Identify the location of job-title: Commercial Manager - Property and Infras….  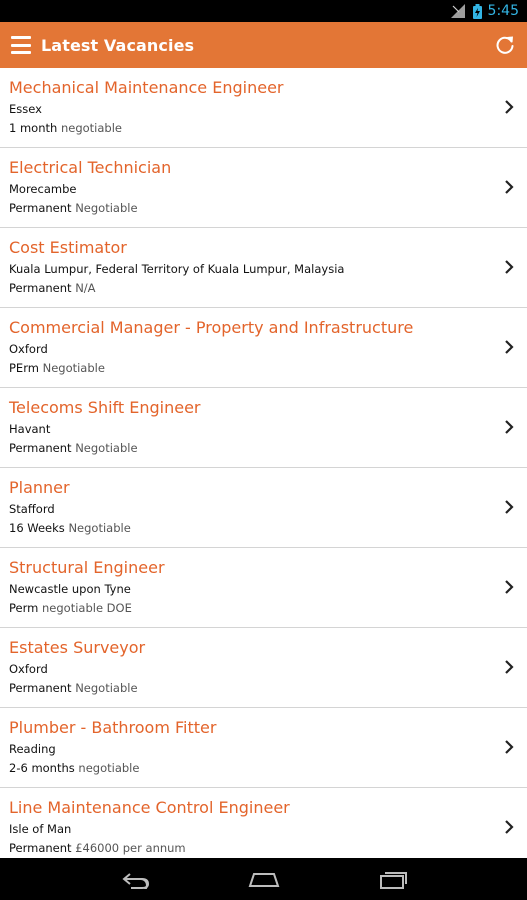
(211, 327).